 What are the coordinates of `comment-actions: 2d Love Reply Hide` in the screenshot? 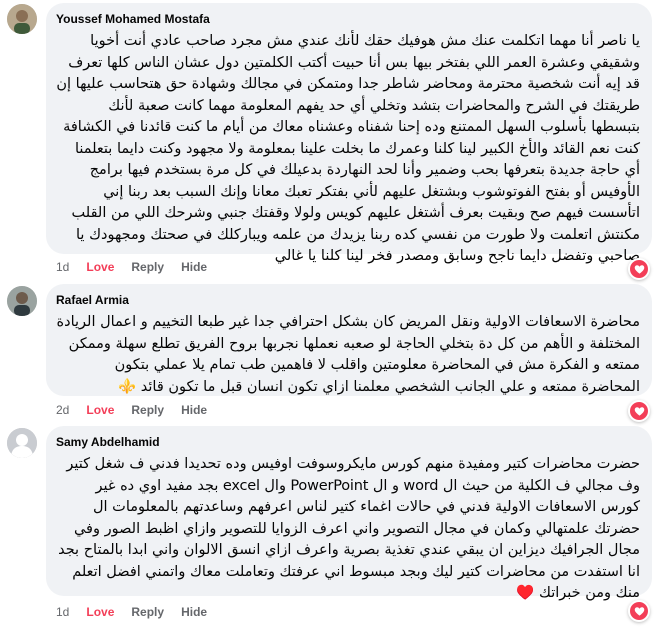 It's located at (140, 410).